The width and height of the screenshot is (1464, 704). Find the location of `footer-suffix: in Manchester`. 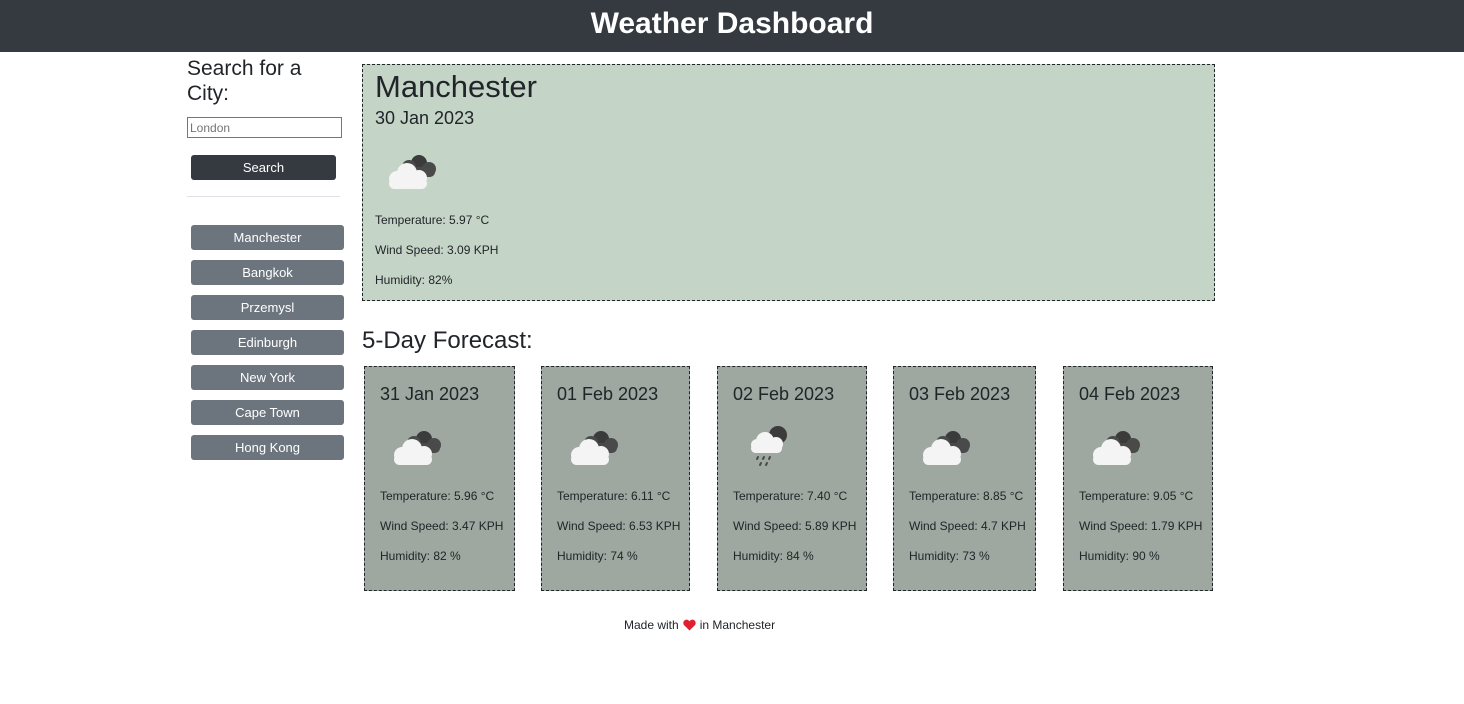

footer-suffix: in Manchester is located at coordinates (737, 625).